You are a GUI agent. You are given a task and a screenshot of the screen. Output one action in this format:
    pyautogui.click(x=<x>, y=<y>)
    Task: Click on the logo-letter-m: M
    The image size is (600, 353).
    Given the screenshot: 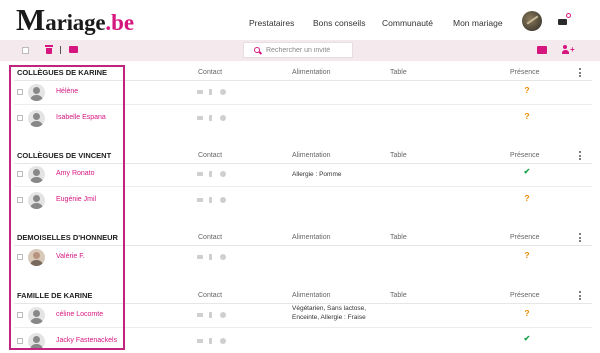 What is the action you would take?
    pyautogui.click(x=31, y=19)
    